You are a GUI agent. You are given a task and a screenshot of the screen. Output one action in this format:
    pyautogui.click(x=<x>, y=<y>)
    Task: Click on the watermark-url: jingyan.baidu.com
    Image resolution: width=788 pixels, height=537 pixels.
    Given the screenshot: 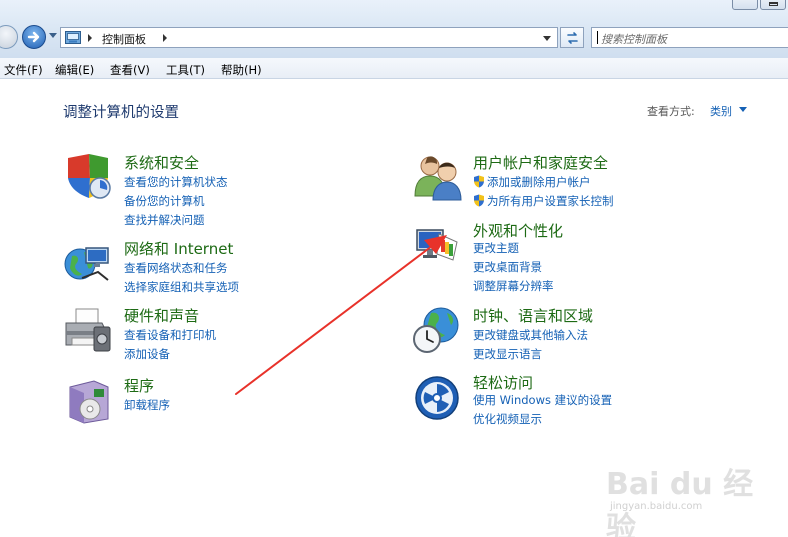 What is the action you would take?
    pyautogui.click(x=656, y=506)
    